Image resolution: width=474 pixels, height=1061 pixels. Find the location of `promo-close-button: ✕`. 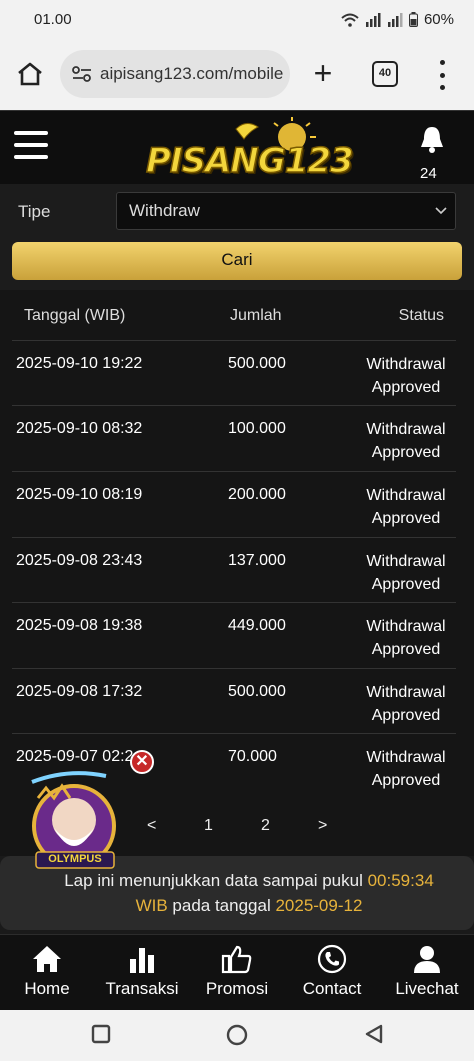

promo-close-button: ✕ is located at coordinates (142, 762).